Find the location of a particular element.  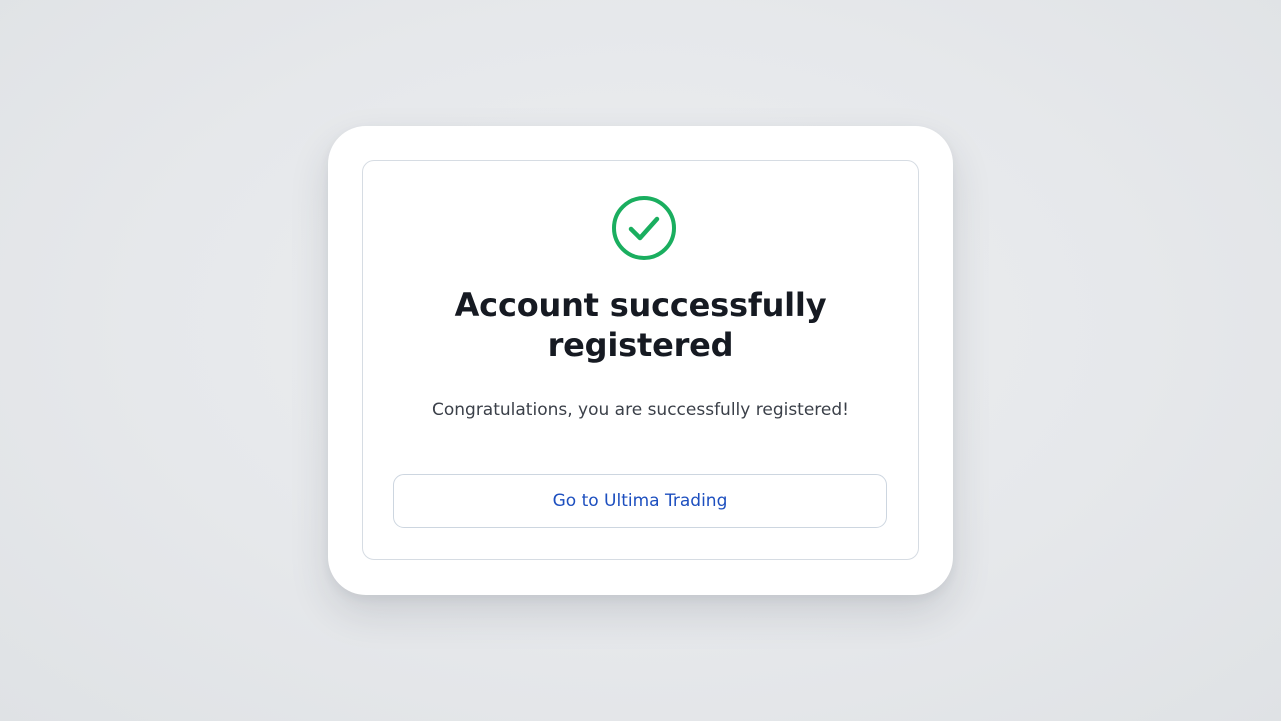

go-to-ultima-trading-button: Go to Ultima Trading is located at coordinates (640, 501).